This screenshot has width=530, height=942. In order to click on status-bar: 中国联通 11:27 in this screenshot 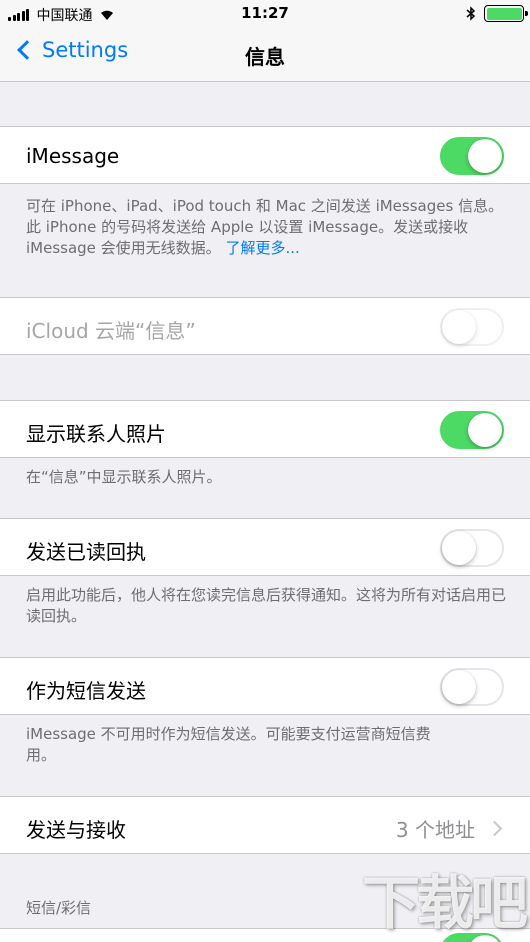, I will do `click(265, 14)`.